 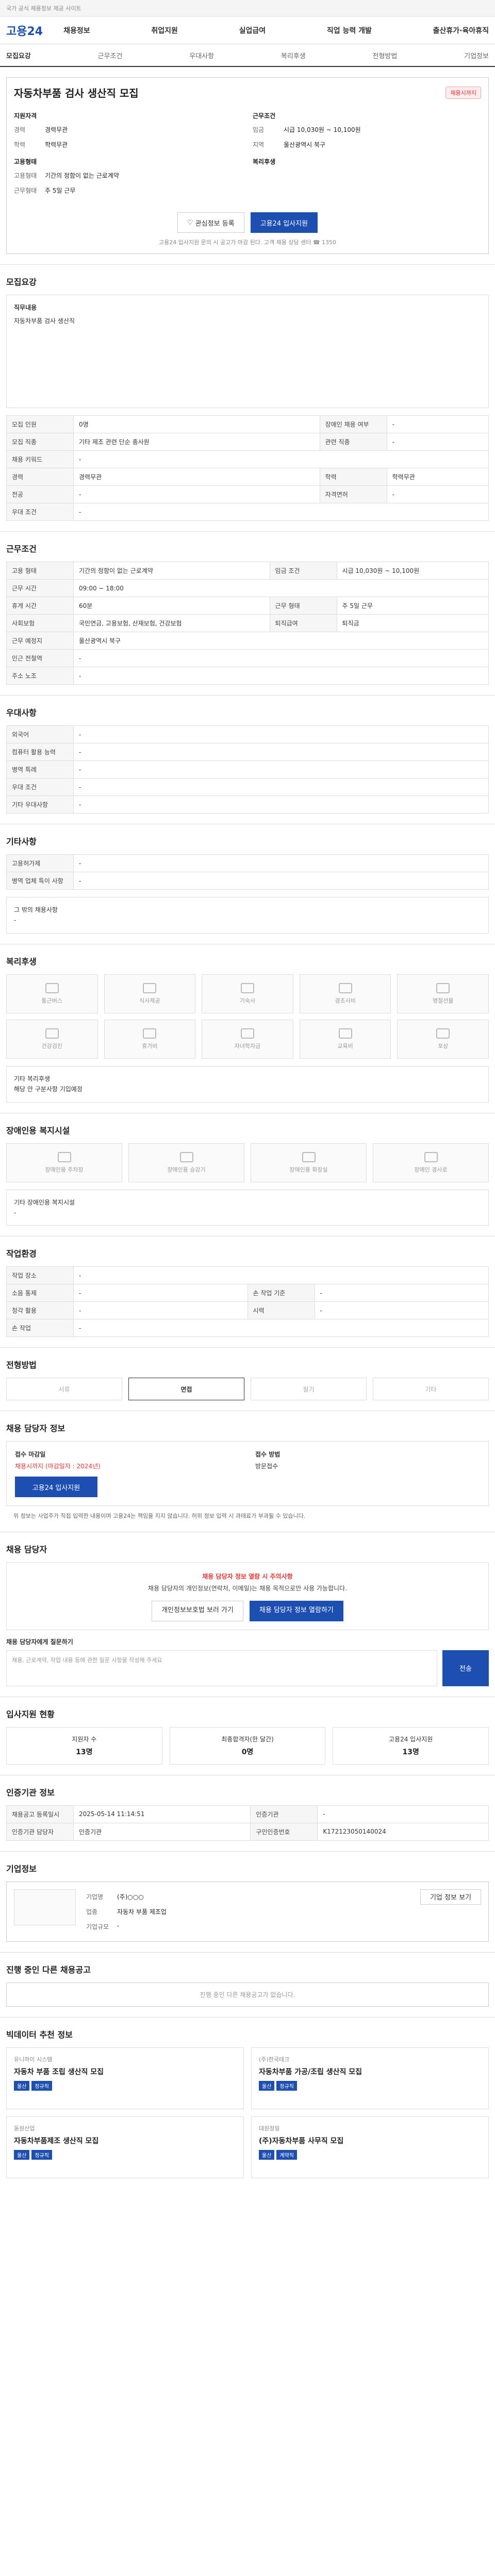 I want to click on question-input: 채용, 근로계약, 작업 내용 등에 관한 질문 사항을 작성해 주세요, so click(x=221, y=1668).